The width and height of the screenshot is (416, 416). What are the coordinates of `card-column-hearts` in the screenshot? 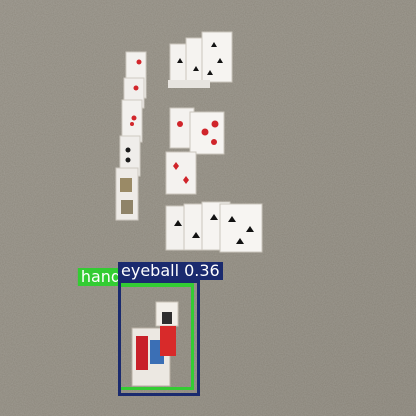 It's located at (197, 131).